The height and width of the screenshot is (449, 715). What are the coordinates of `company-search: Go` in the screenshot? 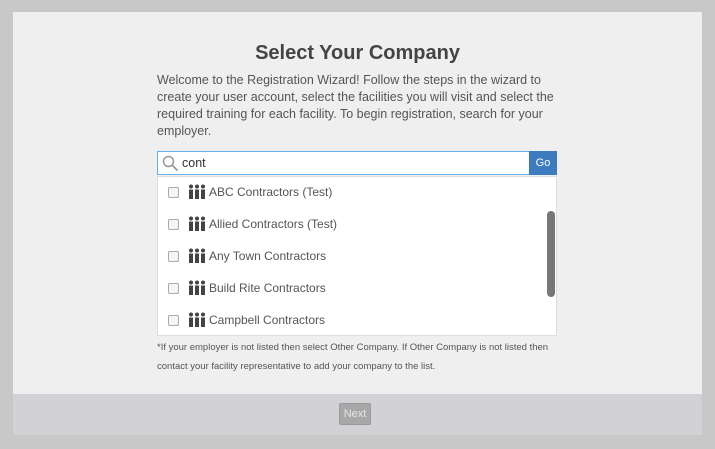 It's located at (357, 163).